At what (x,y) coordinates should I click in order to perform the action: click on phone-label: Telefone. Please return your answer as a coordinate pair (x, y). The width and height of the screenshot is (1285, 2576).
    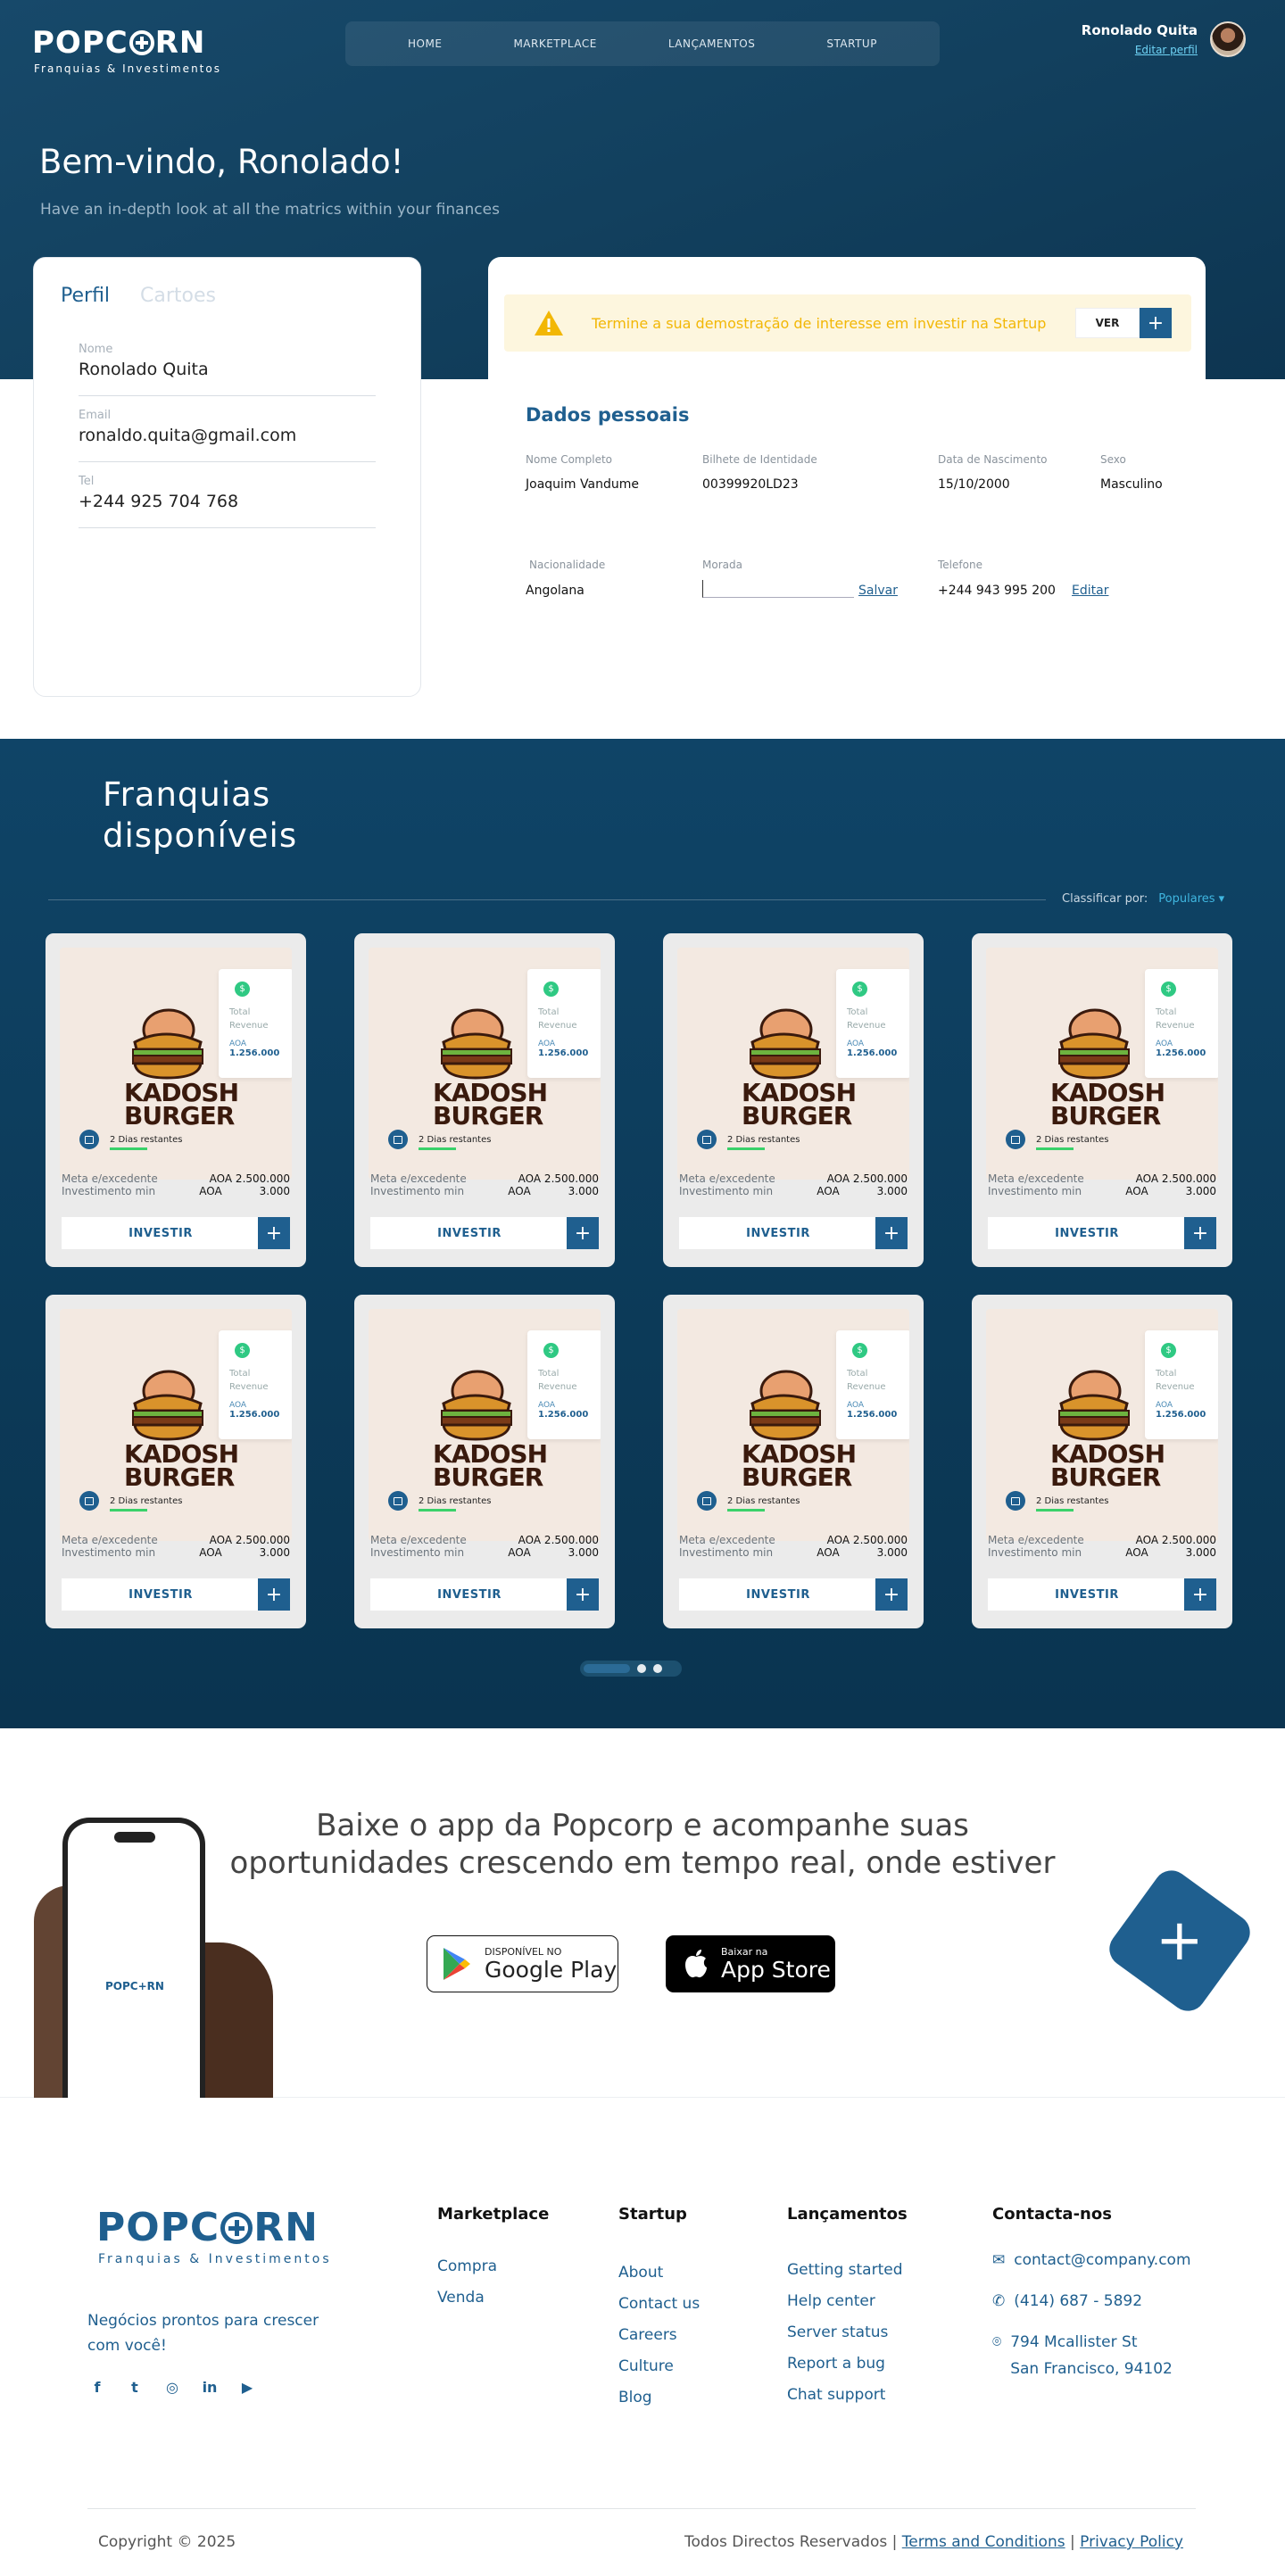
    Looking at the image, I should click on (960, 565).